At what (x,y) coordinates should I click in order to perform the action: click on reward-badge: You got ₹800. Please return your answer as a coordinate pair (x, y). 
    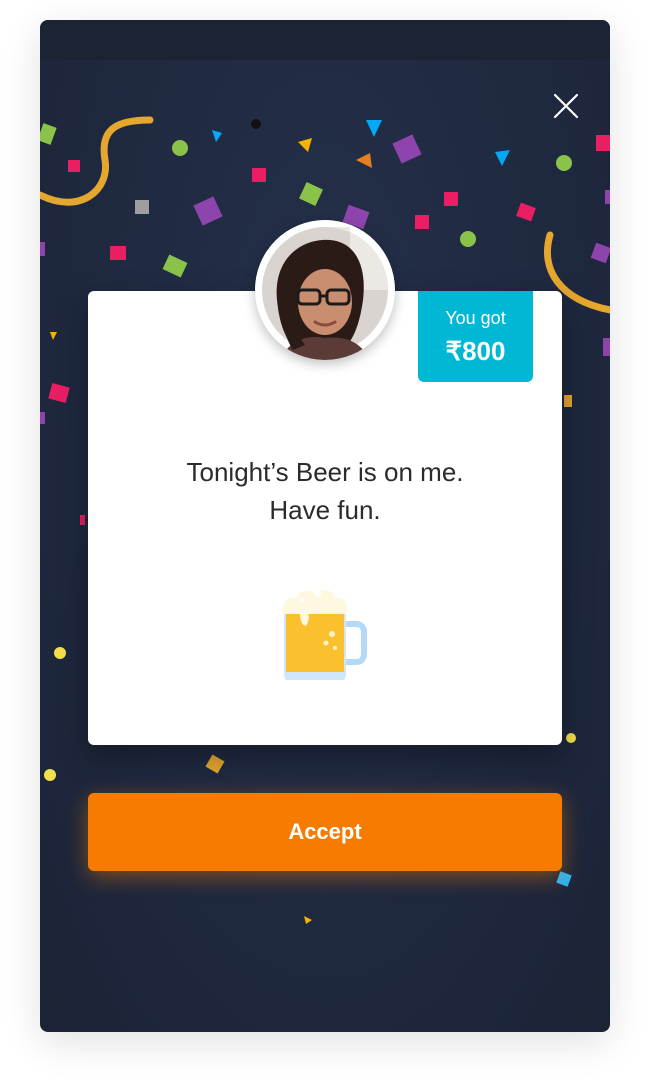
    Looking at the image, I should click on (475, 336).